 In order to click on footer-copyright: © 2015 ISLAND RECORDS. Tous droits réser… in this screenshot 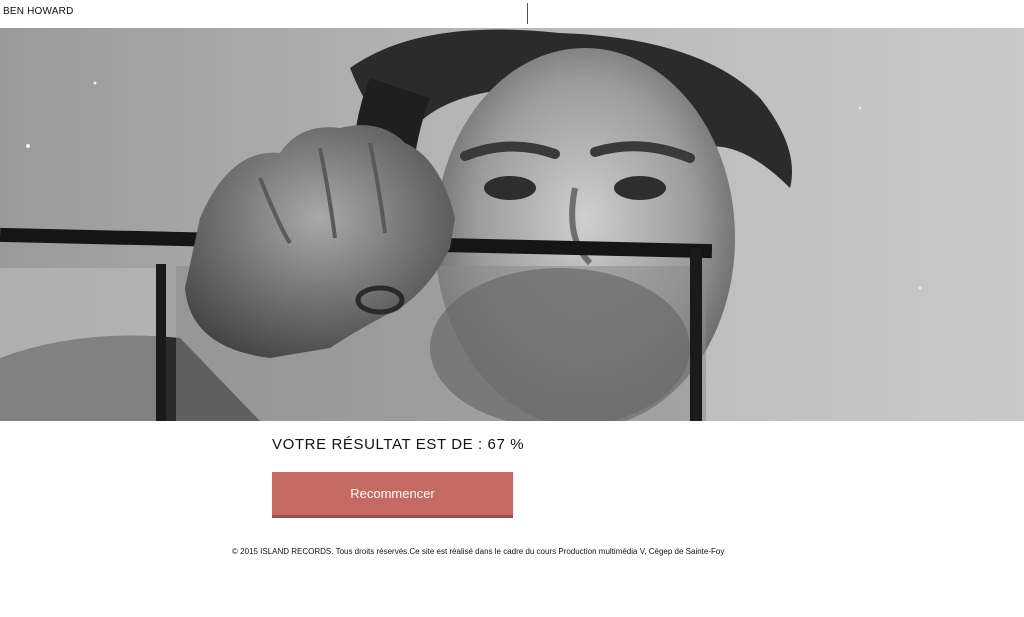, I will do `click(478, 551)`.